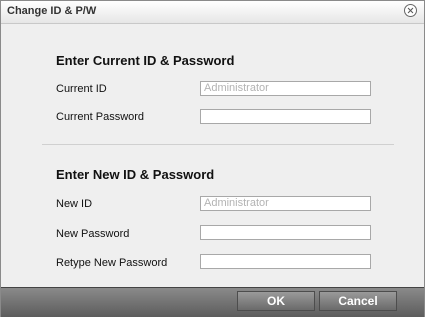 The height and width of the screenshot is (317, 425). I want to click on dialog-titlebar: Change ID & P/W, so click(212, 12).